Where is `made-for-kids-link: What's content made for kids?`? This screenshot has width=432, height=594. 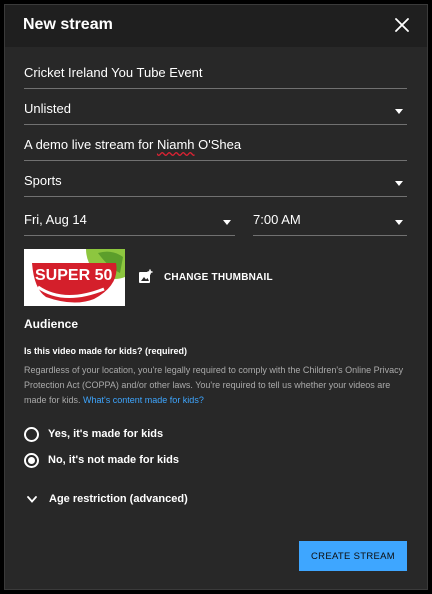 made-for-kids-link: What's content made for kids? is located at coordinates (143, 400).